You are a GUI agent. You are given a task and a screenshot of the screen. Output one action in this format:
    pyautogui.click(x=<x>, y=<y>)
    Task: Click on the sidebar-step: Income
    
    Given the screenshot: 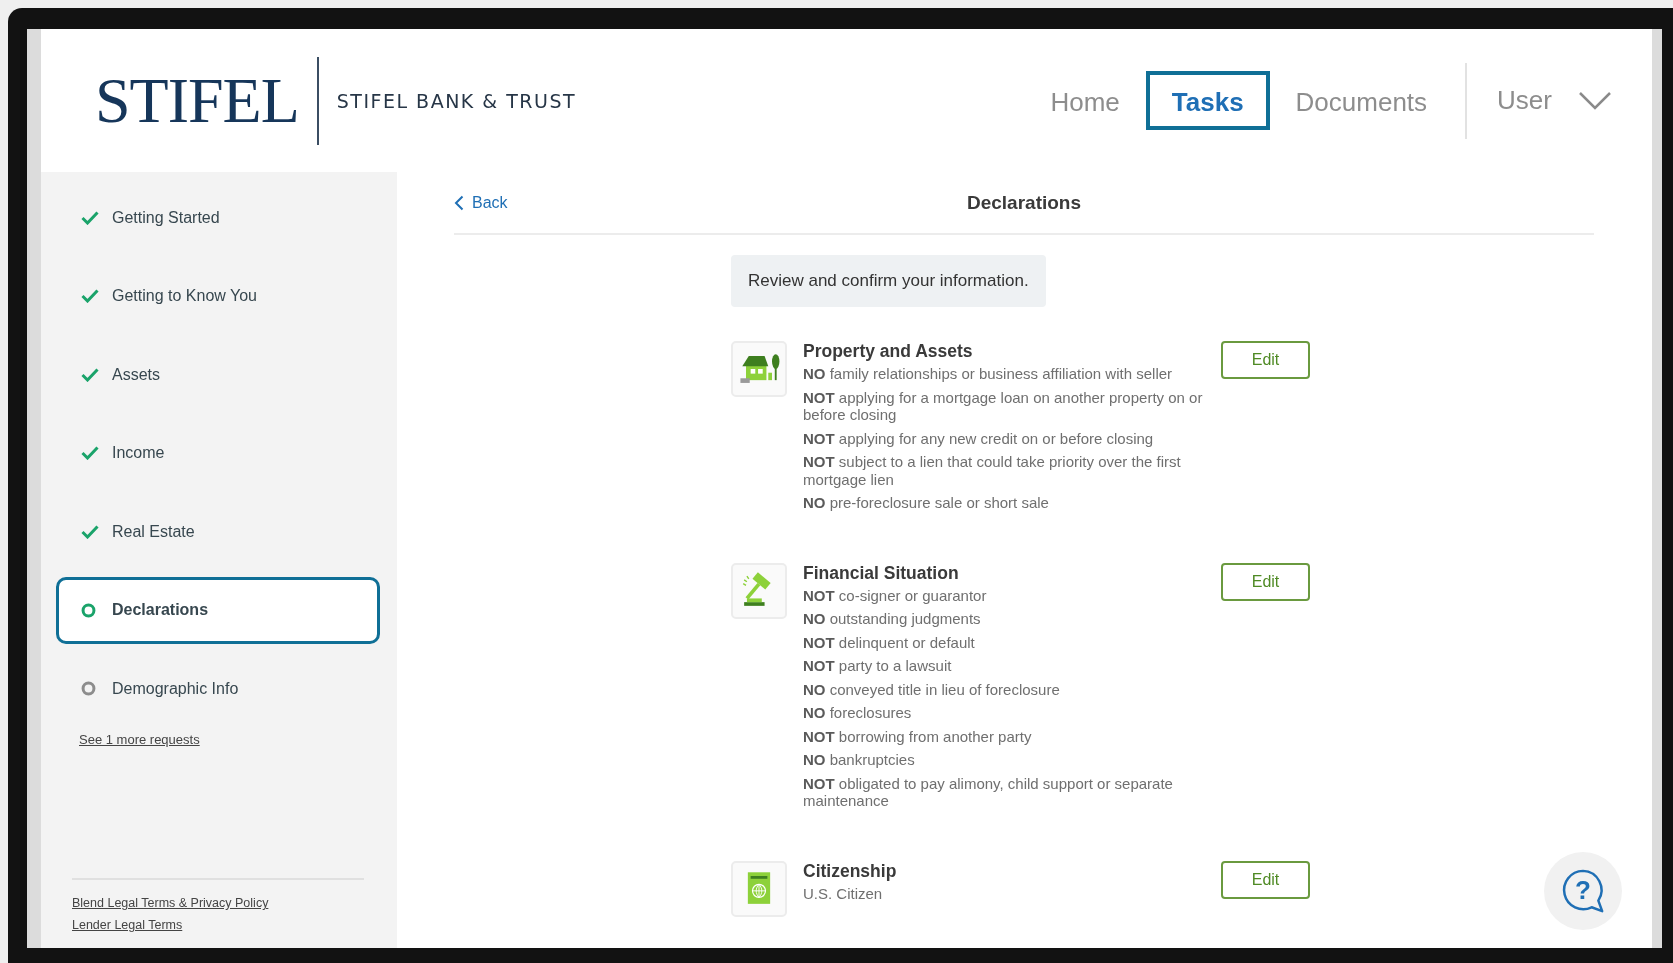 What is the action you would take?
    pyautogui.click(x=218, y=453)
    